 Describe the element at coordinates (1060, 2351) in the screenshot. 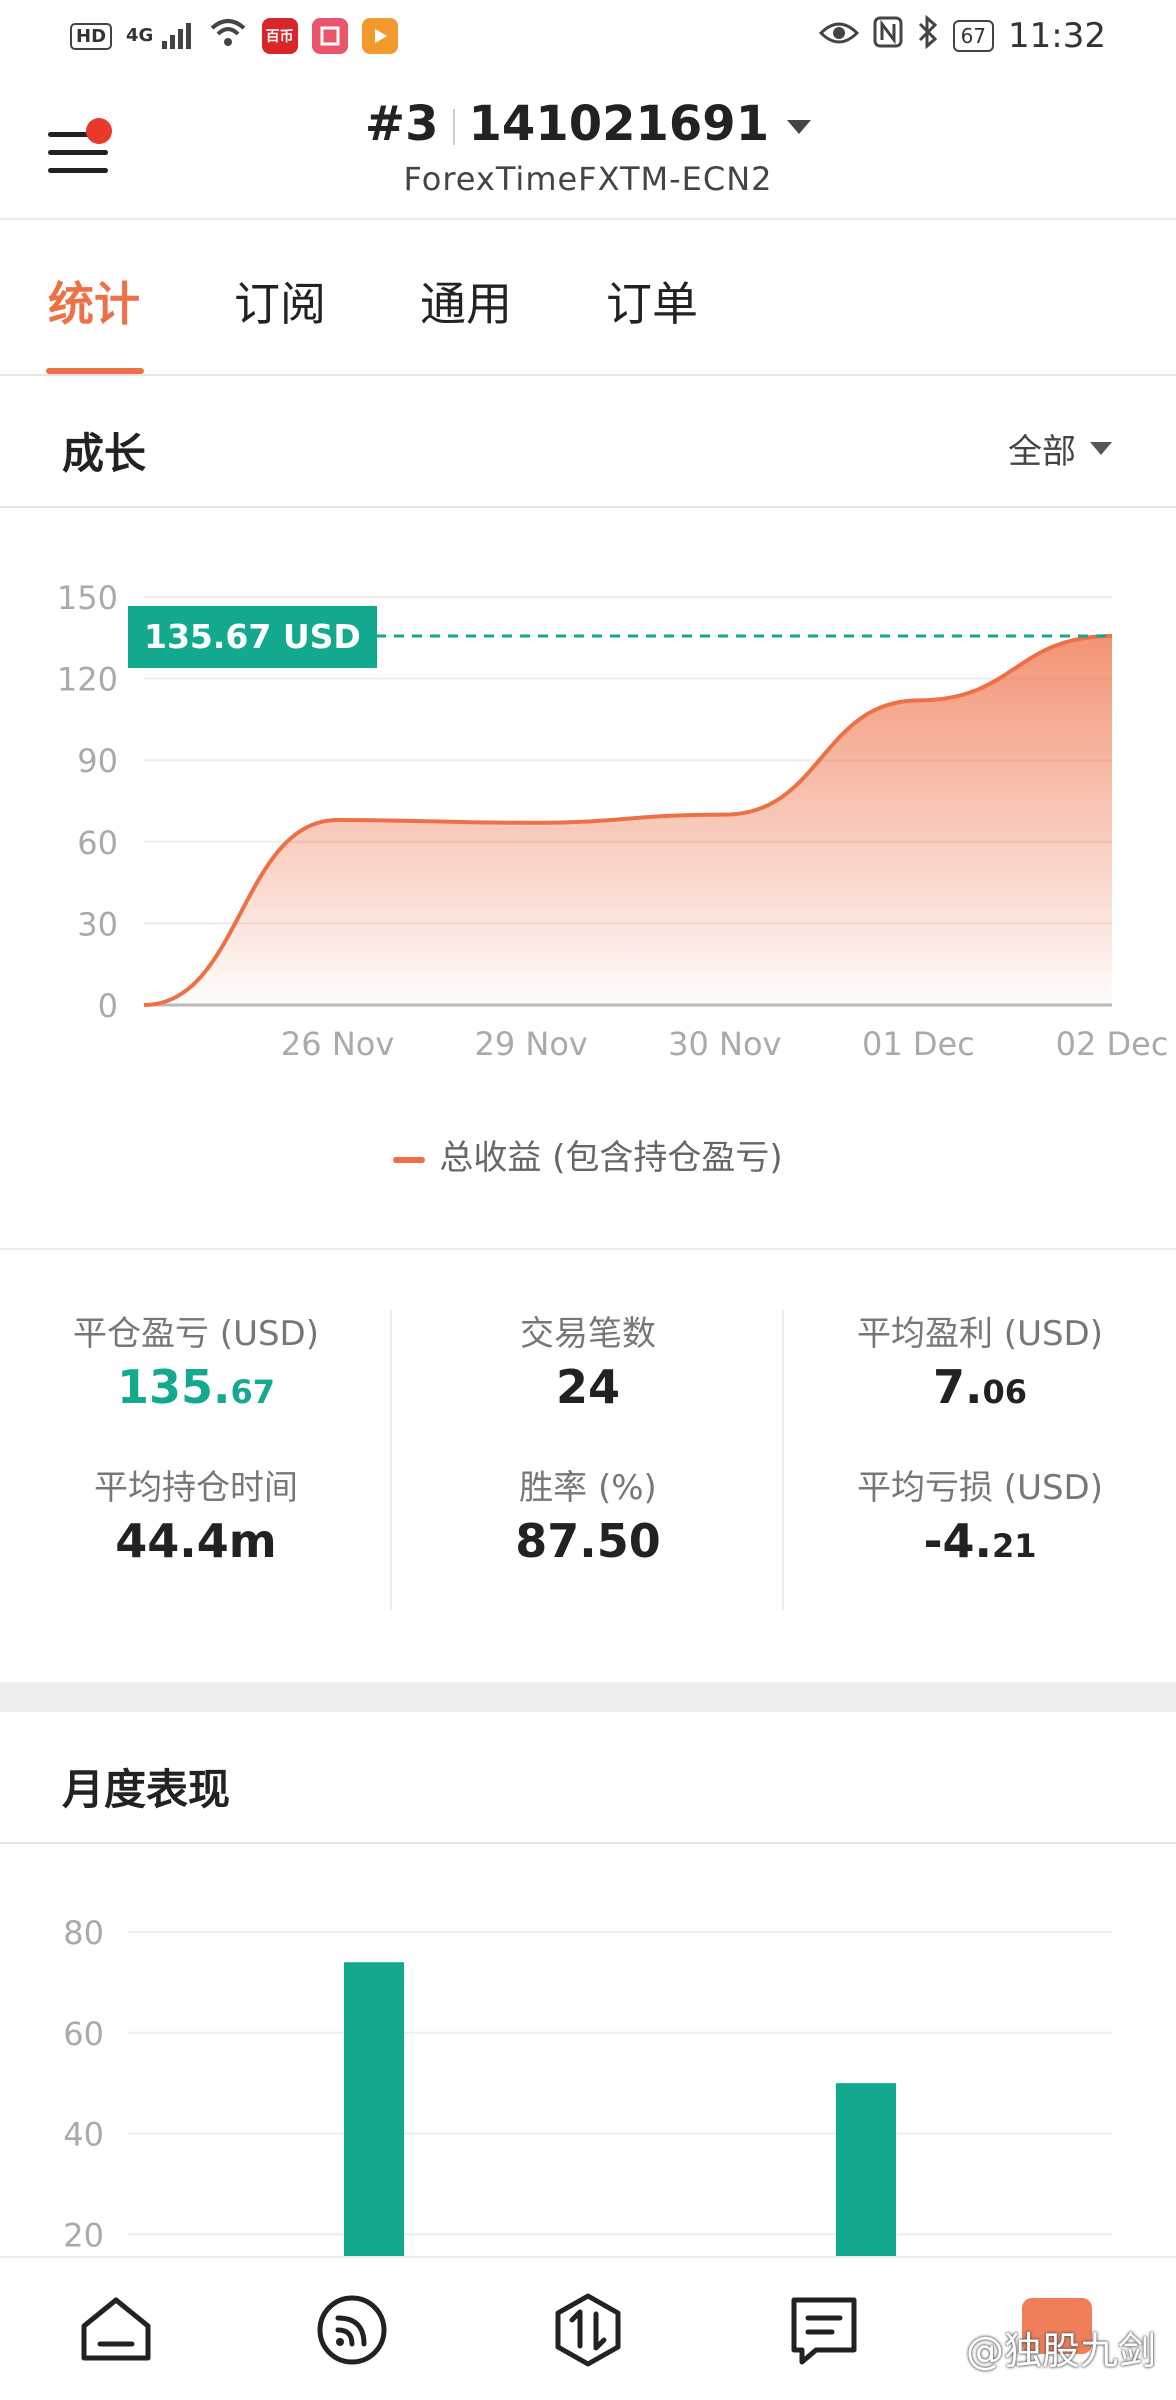

I see `watermark: @独股九剑` at that location.